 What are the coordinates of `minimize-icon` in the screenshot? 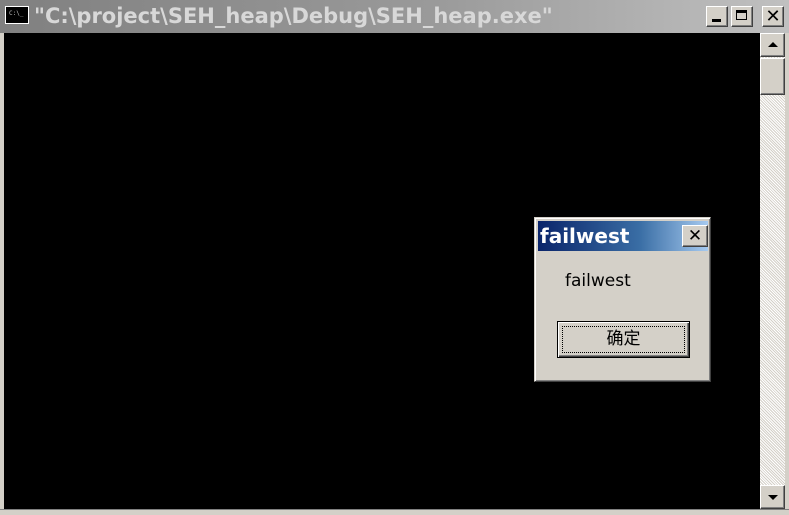 It's located at (717, 16).